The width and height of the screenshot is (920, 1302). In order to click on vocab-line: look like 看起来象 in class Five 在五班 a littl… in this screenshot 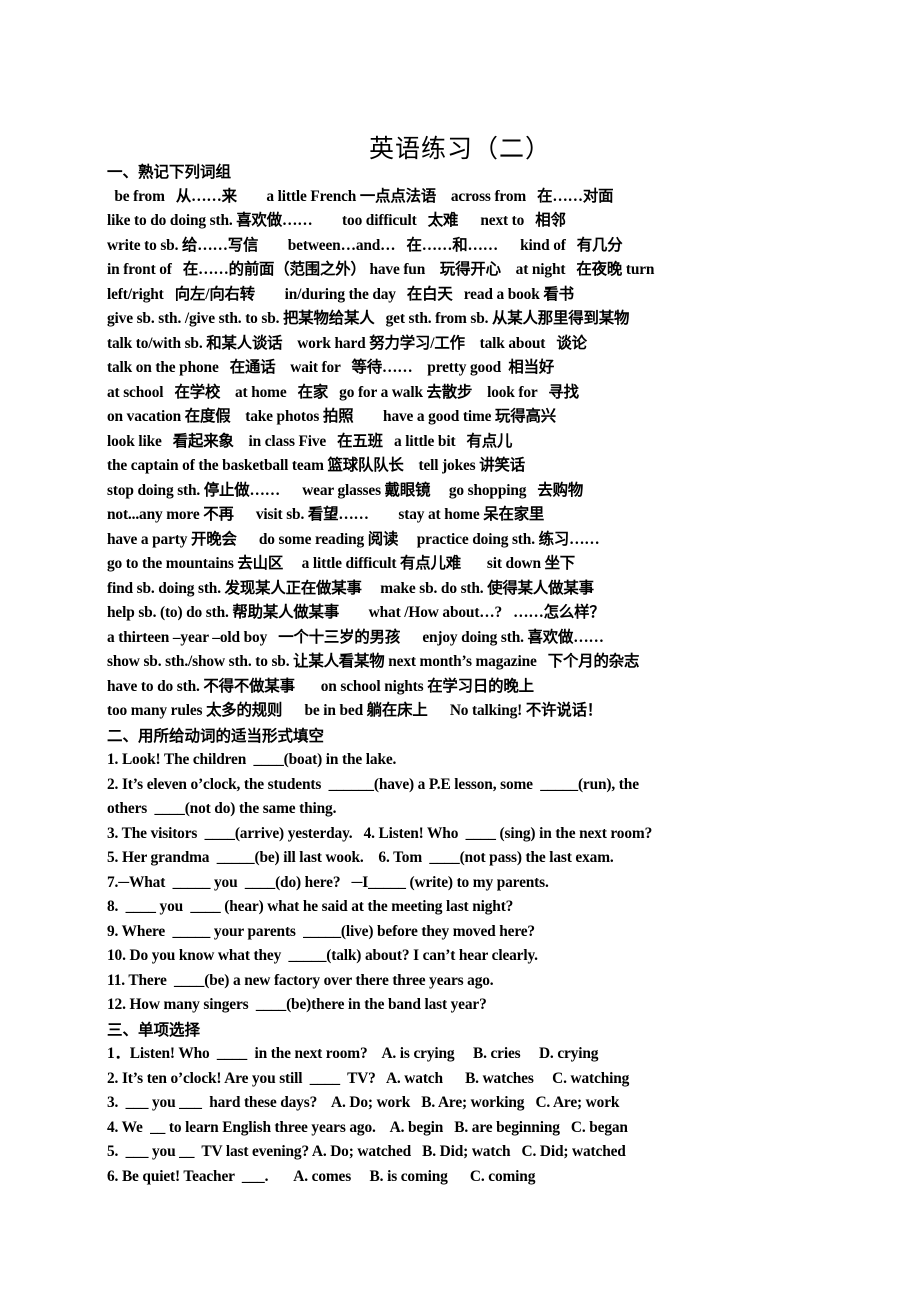, I will do `click(310, 441)`.